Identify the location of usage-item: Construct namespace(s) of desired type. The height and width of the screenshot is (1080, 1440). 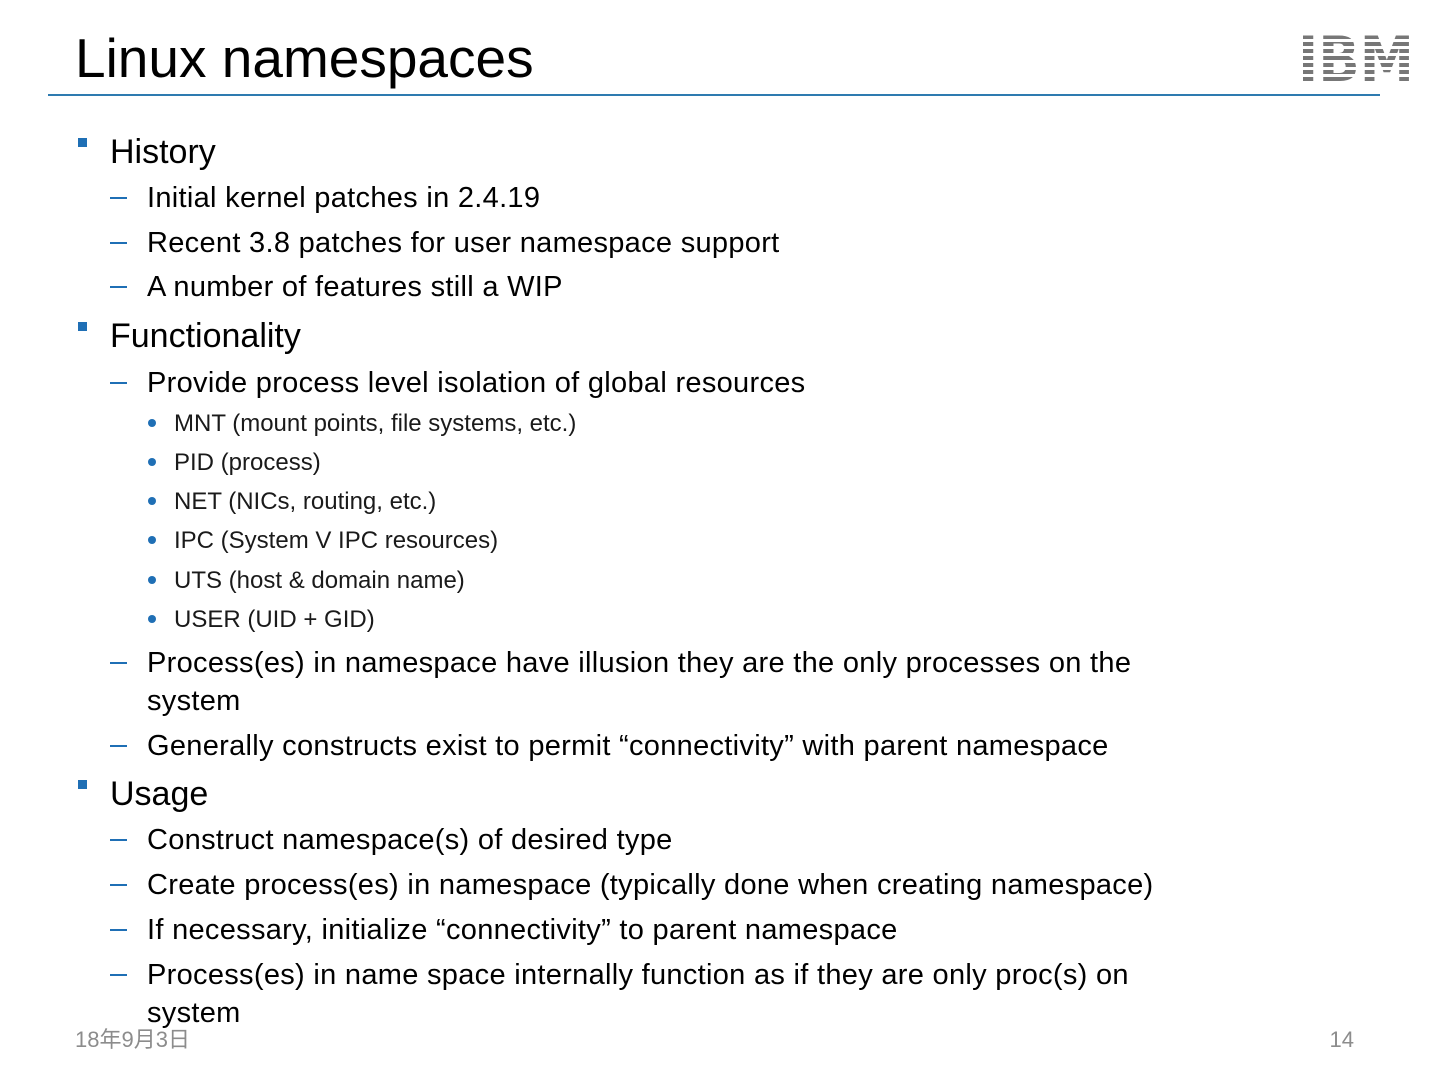
(410, 840).